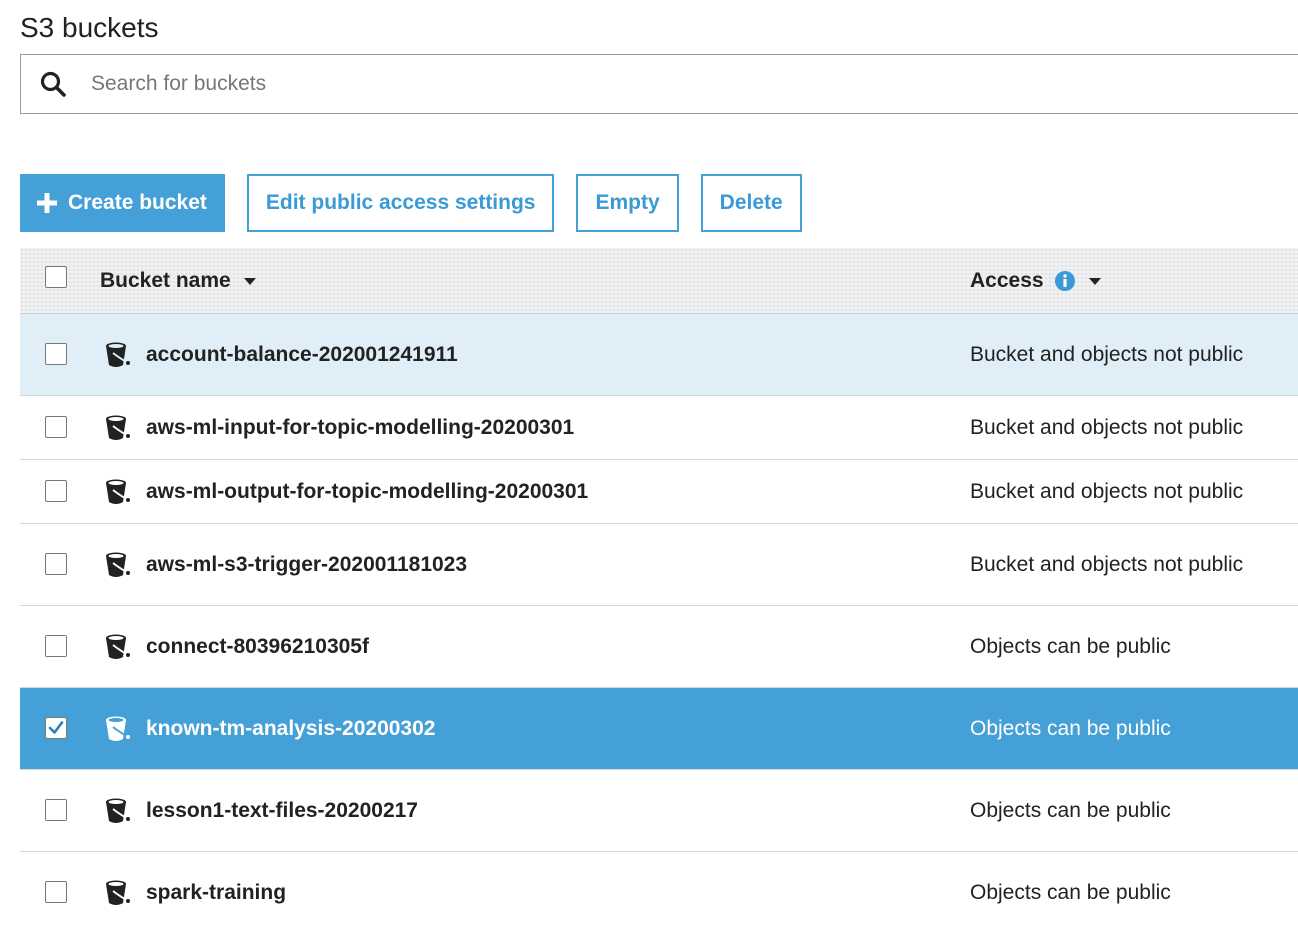 This screenshot has height=930, width=1298. I want to click on search-icon, so click(53, 84).